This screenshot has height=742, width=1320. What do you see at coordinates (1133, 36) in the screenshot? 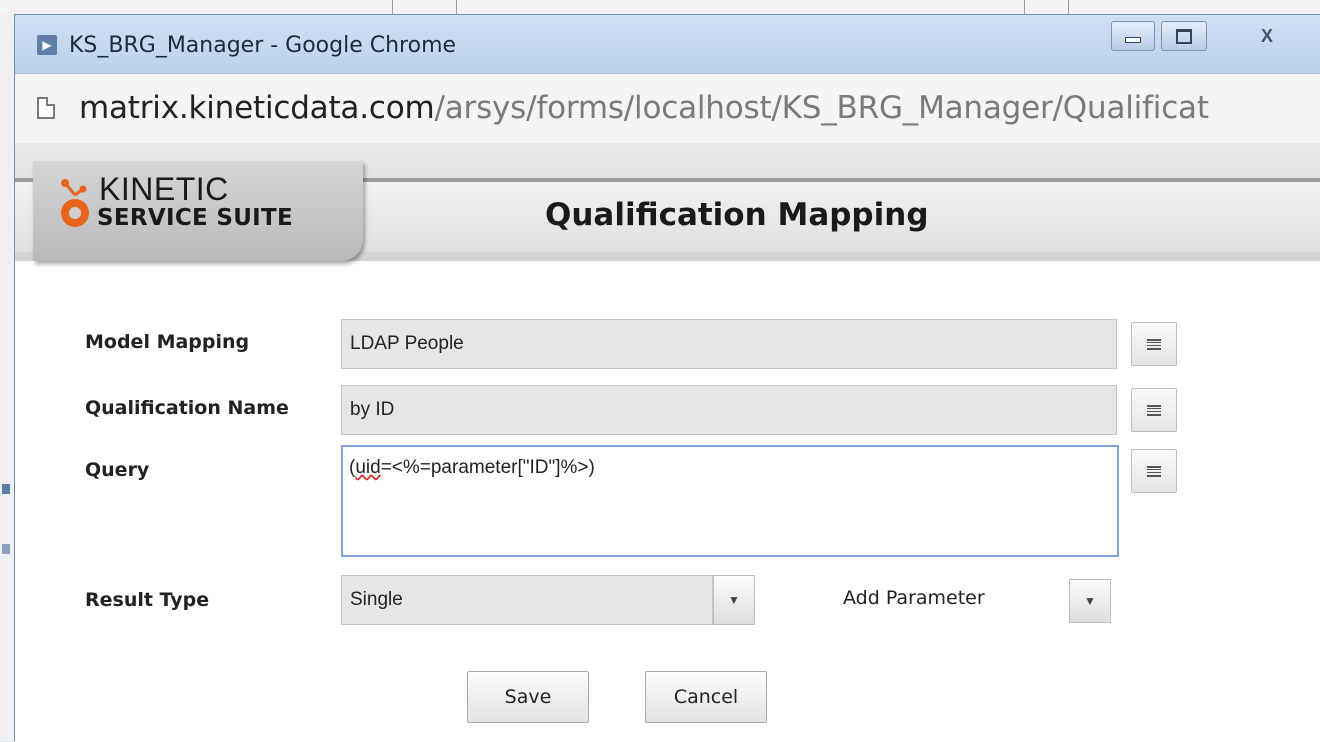
I see `minimize-button` at bounding box center [1133, 36].